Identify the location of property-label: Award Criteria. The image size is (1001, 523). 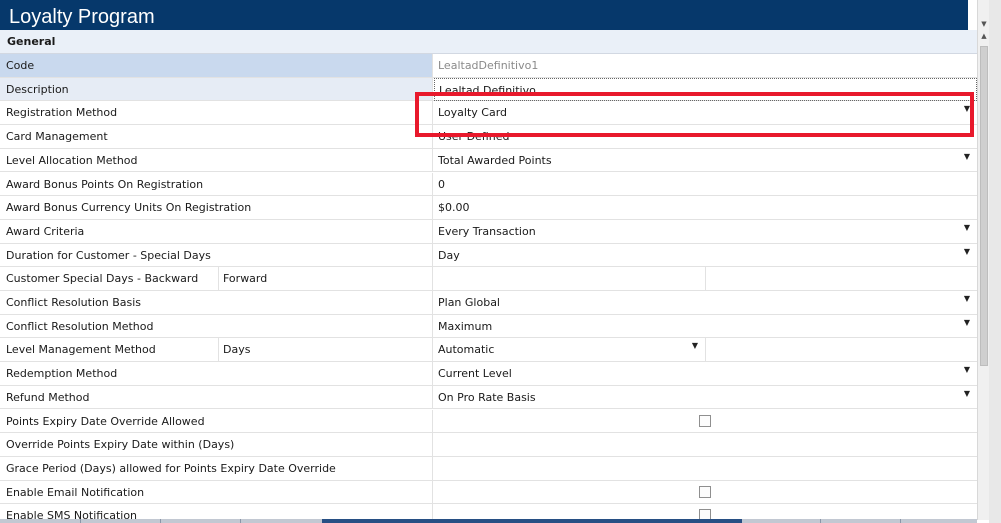
(216, 231).